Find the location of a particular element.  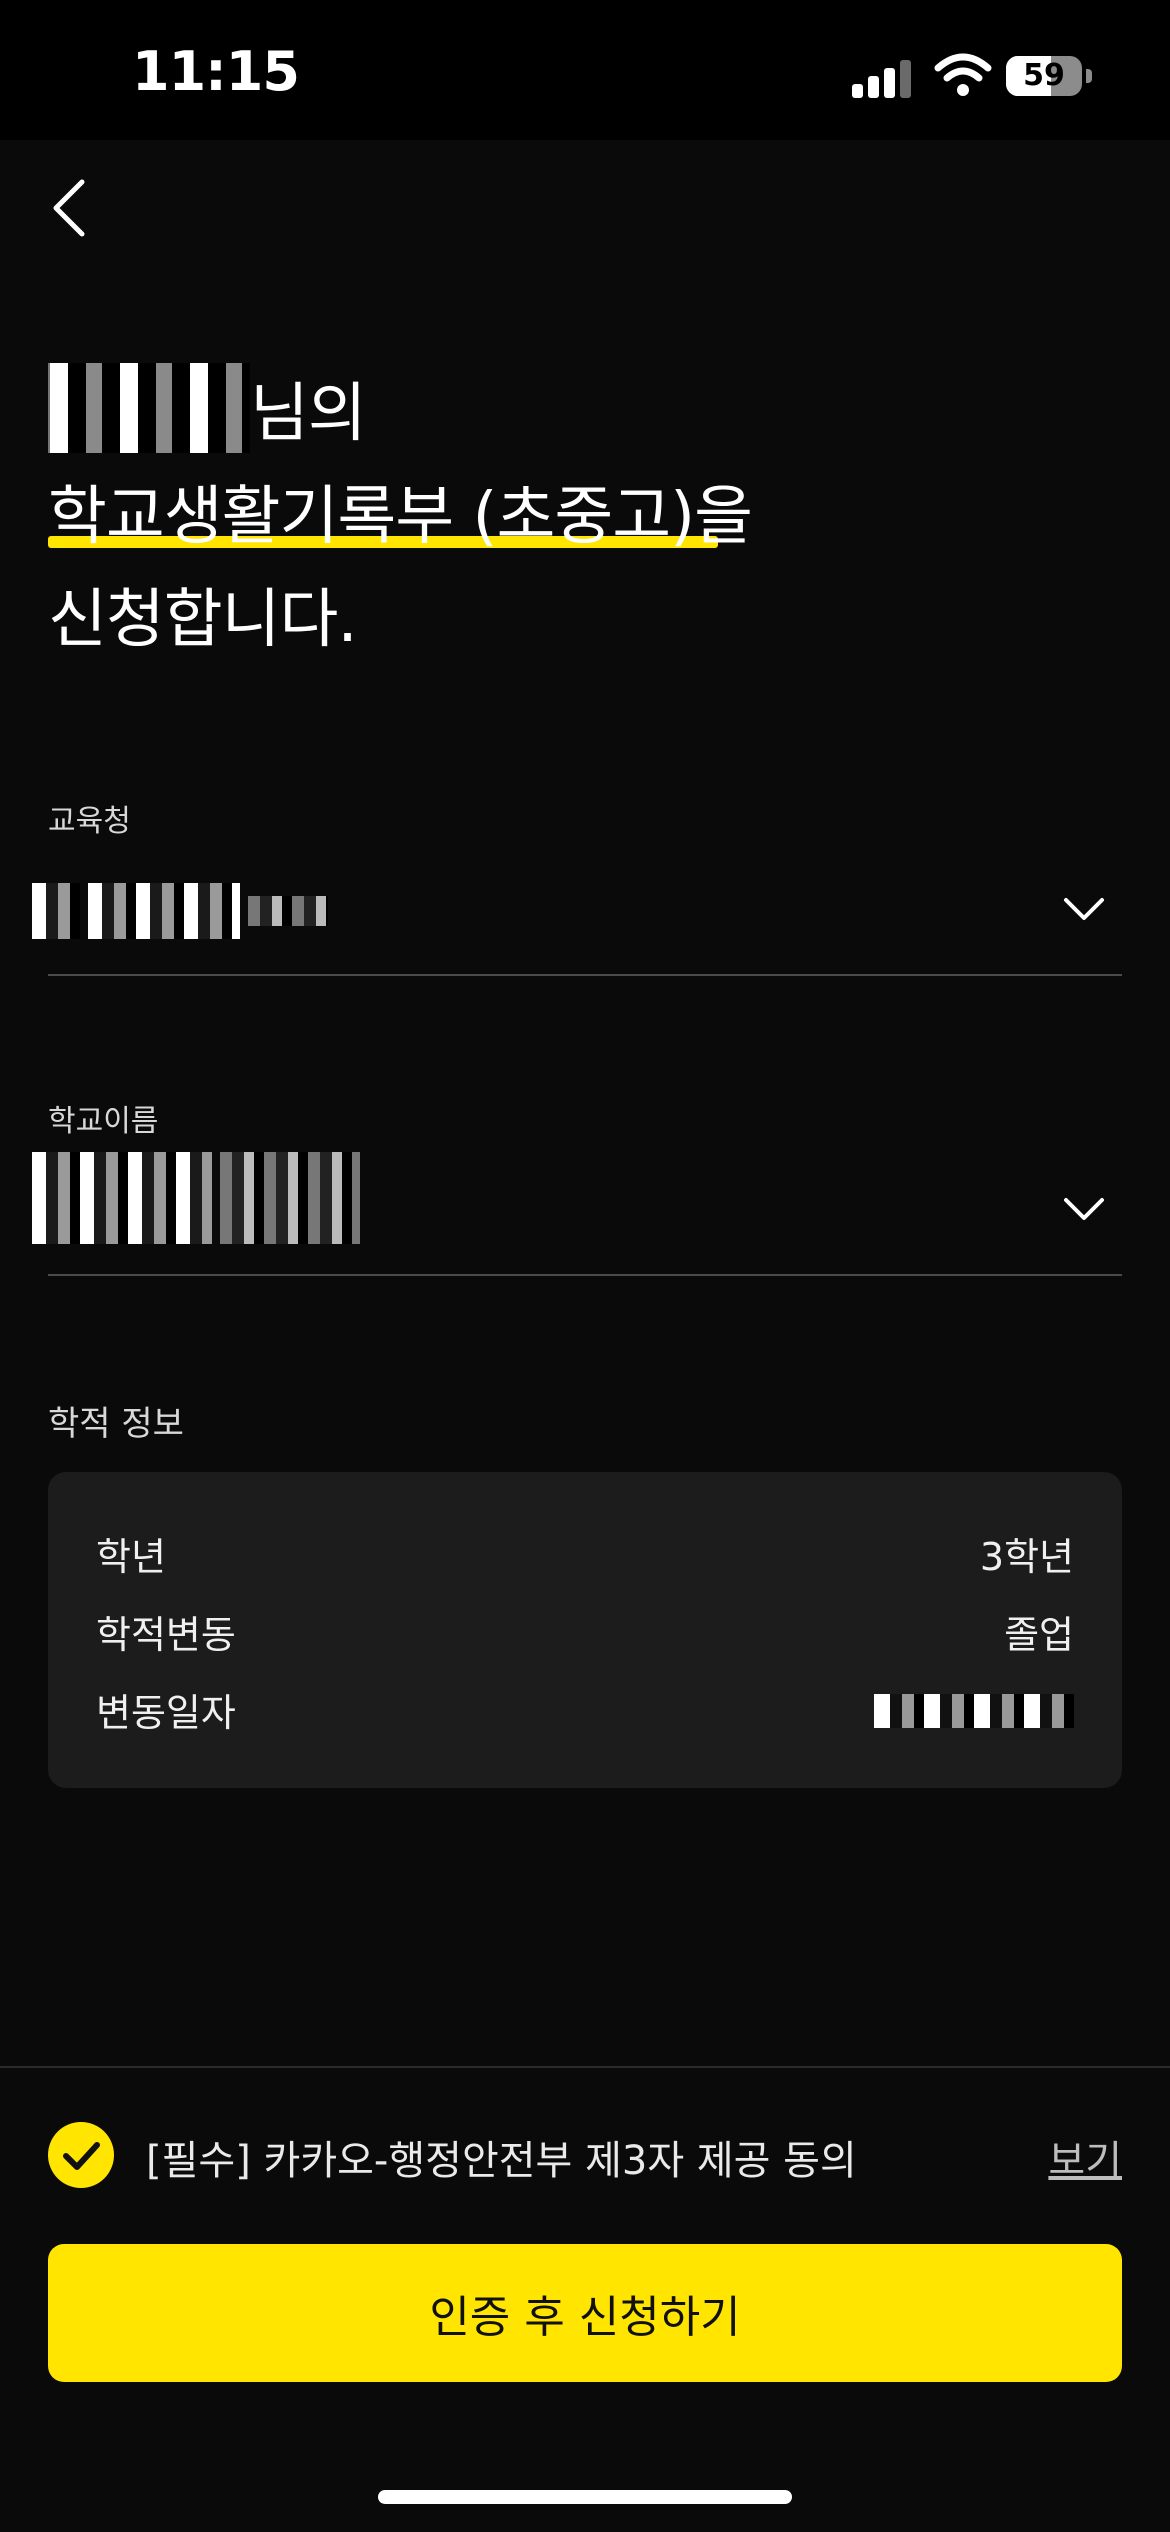

education-office-select is located at coordinates (184, 911).